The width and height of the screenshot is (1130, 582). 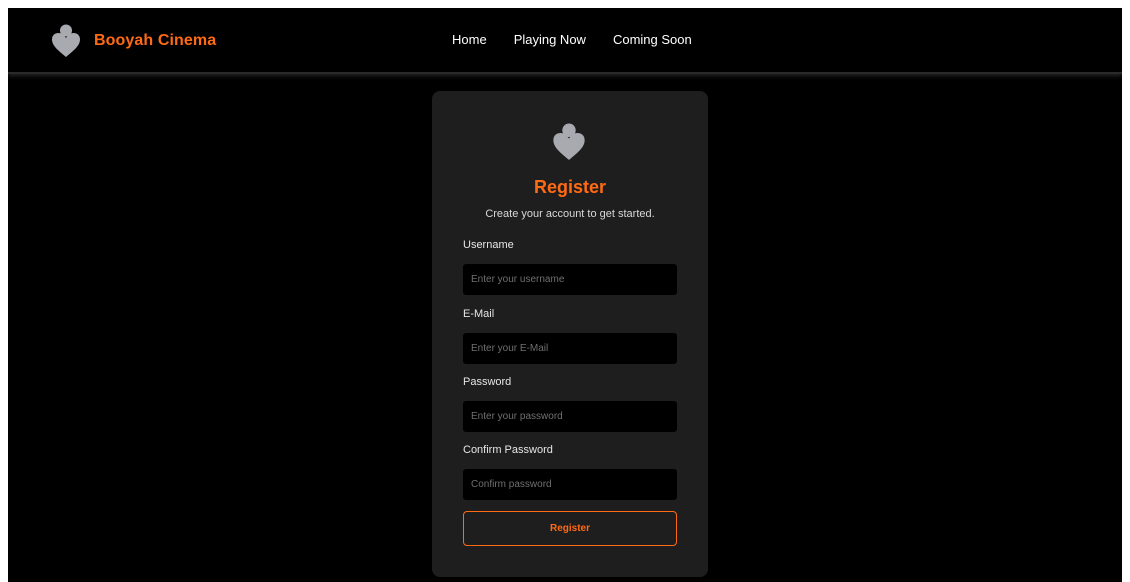 I want to click on nav-link-playing-now: Playing Now, so click(x=550, y=39).